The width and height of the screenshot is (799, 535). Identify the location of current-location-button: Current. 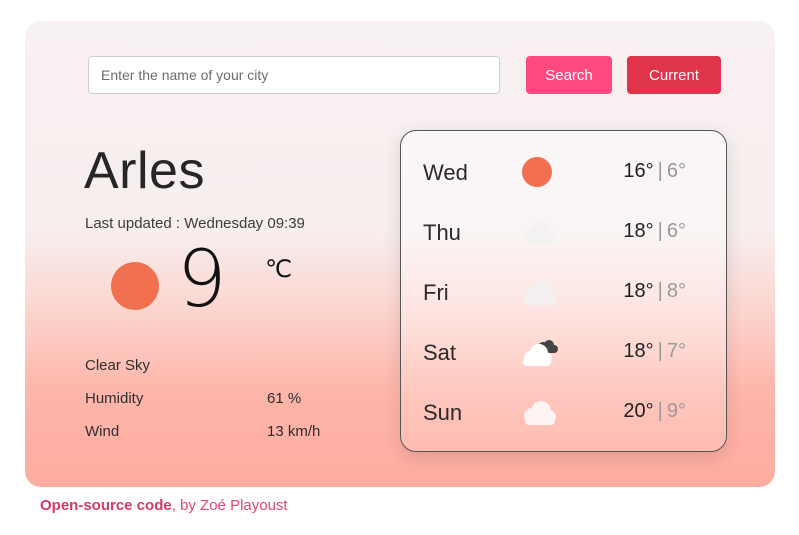
(674, 75).